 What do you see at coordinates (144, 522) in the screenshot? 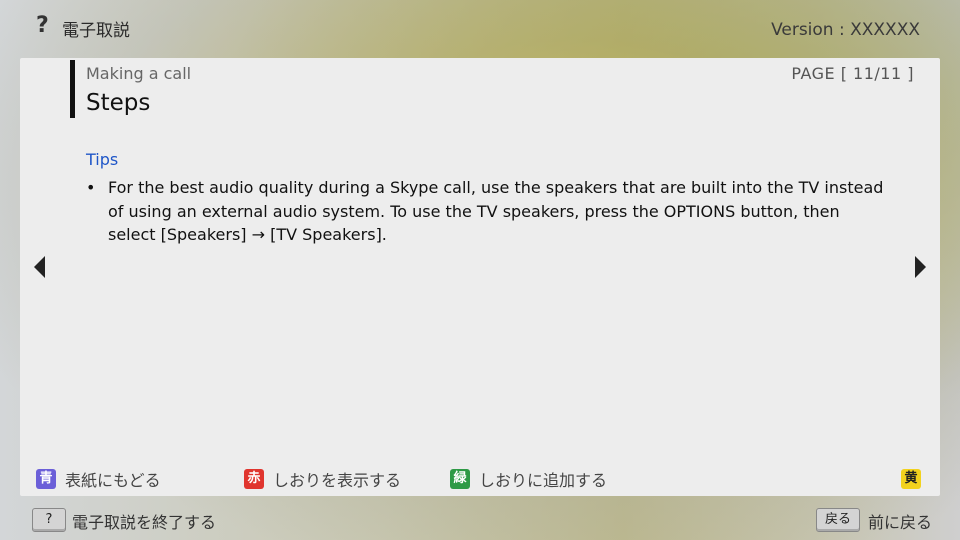
I see `exit-manual-label: 電子取説を終了する` at bounding box center [144, 522].